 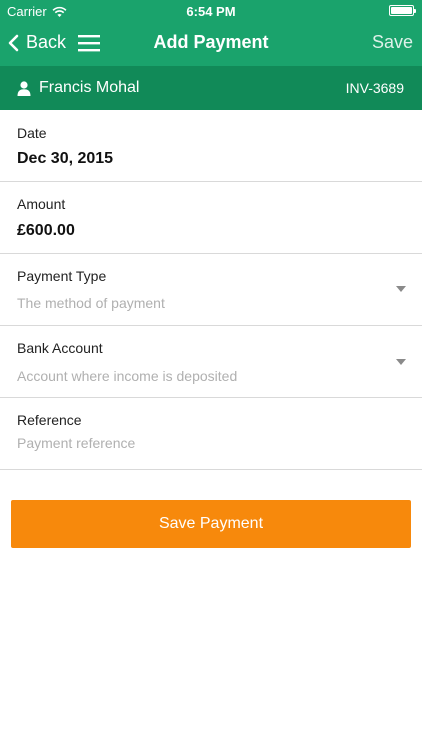 I want to click on payment-type-placeholder: The method of payment, so click(x=91, y=303).